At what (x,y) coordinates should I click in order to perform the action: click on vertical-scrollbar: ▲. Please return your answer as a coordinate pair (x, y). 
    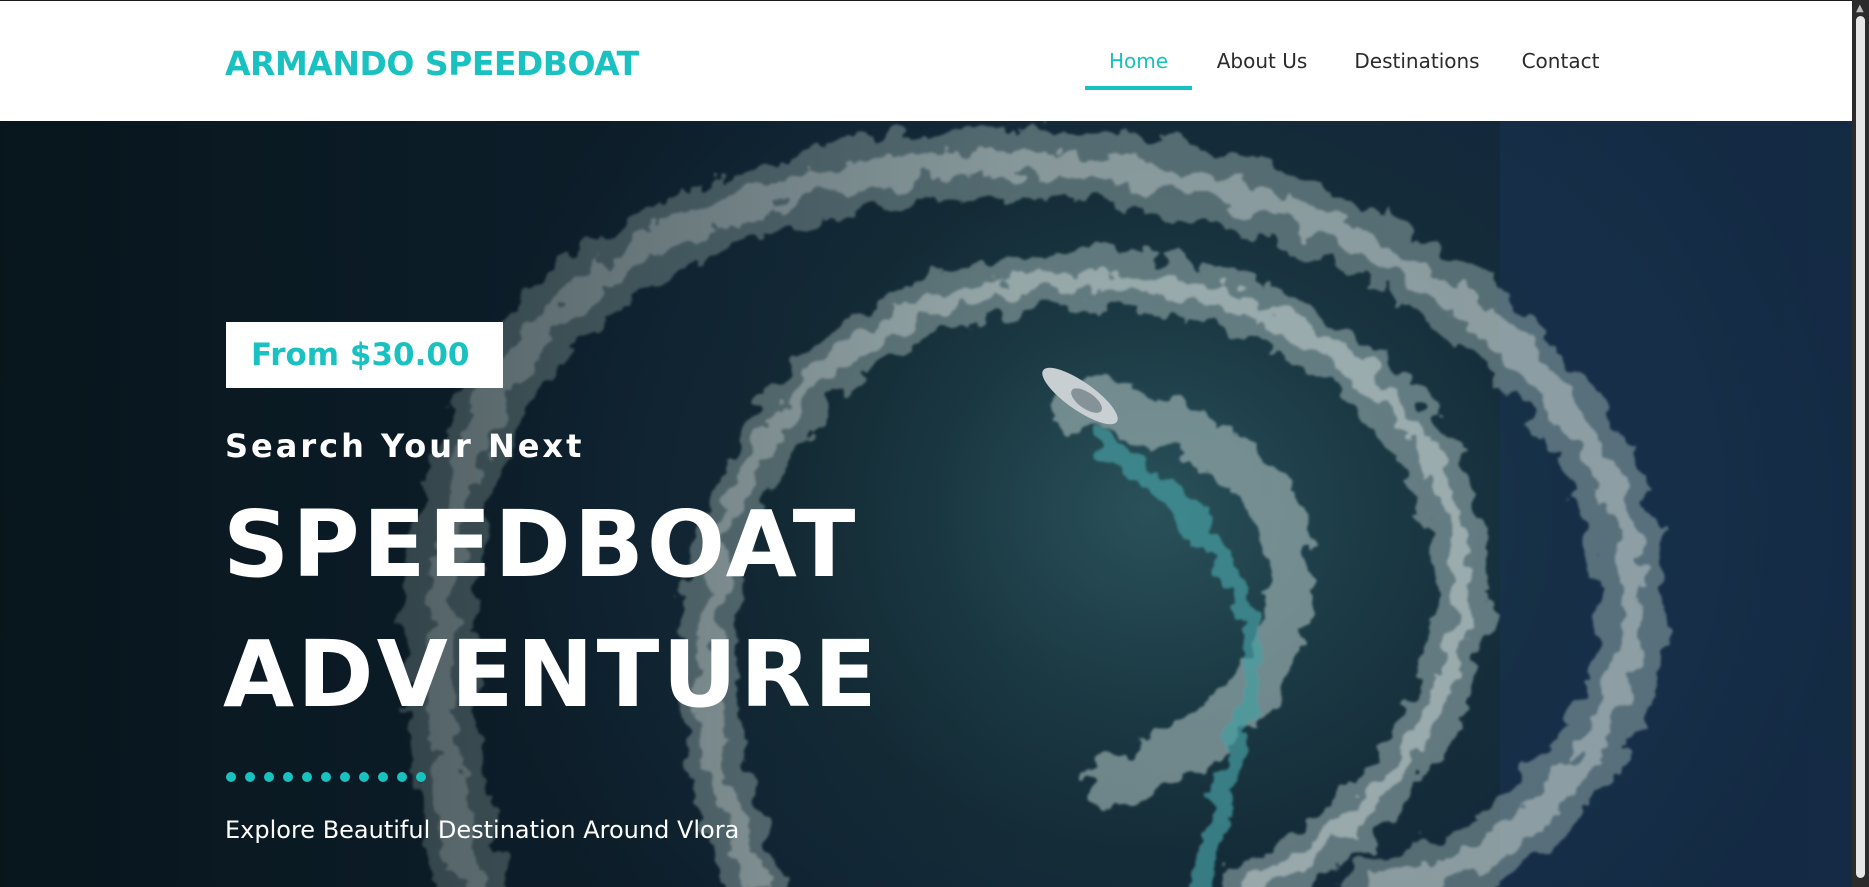
    Looking at the image, I should click on (1860, 443).